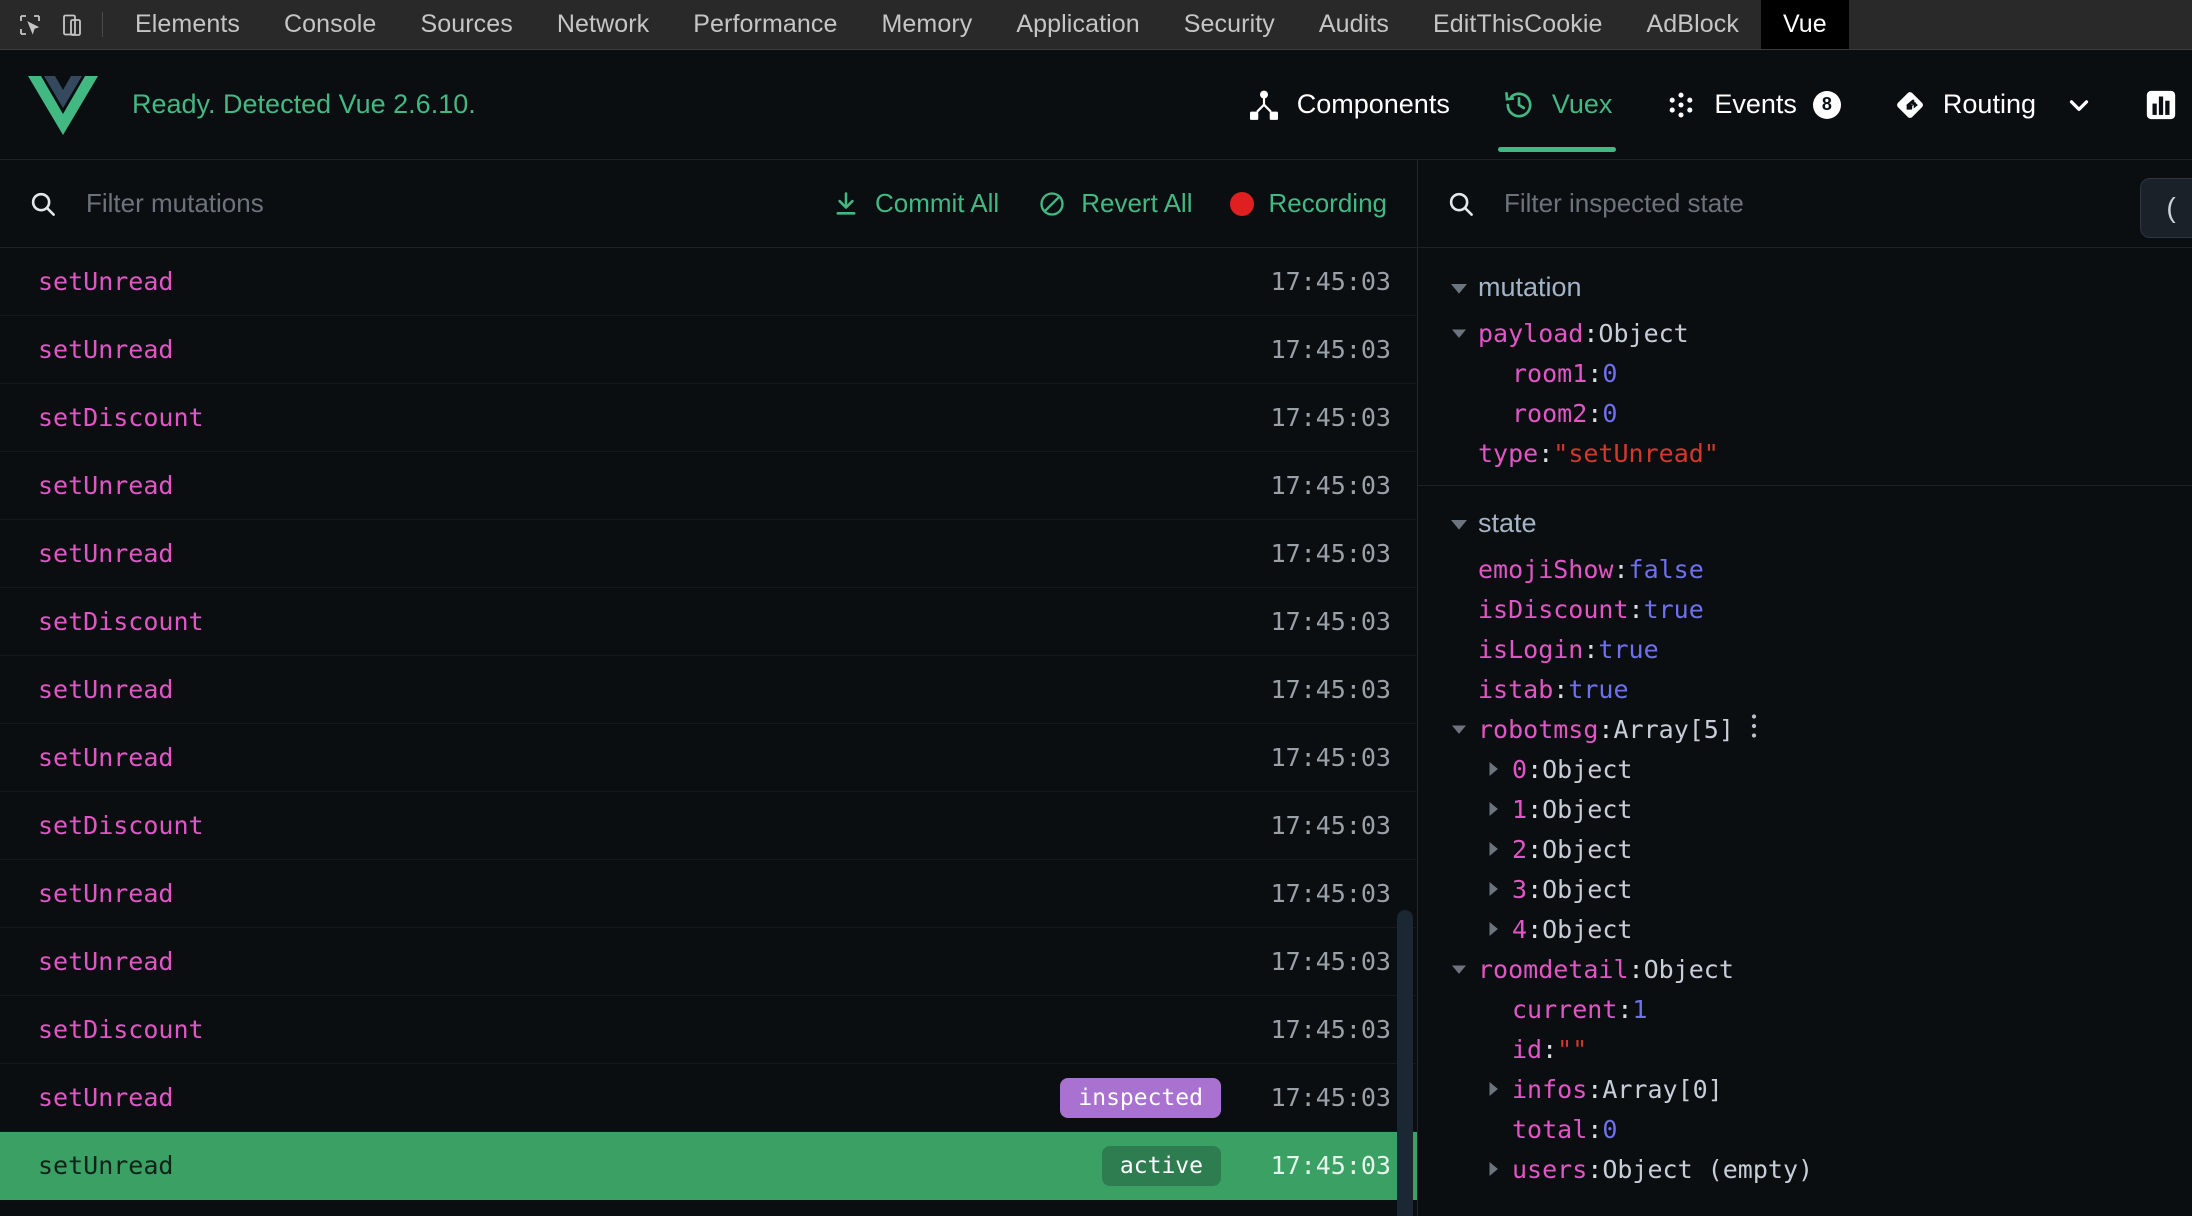  I want to click on tree-row: current: 1, so click(1805, 1009).